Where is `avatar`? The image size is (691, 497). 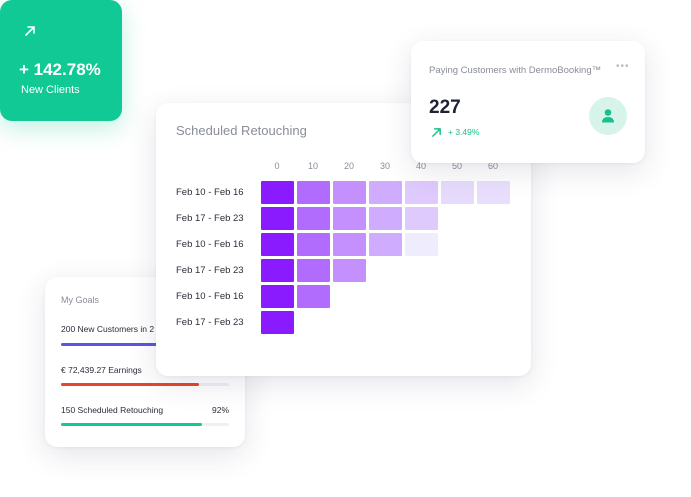
avatar is located at coordinates (608, 116).